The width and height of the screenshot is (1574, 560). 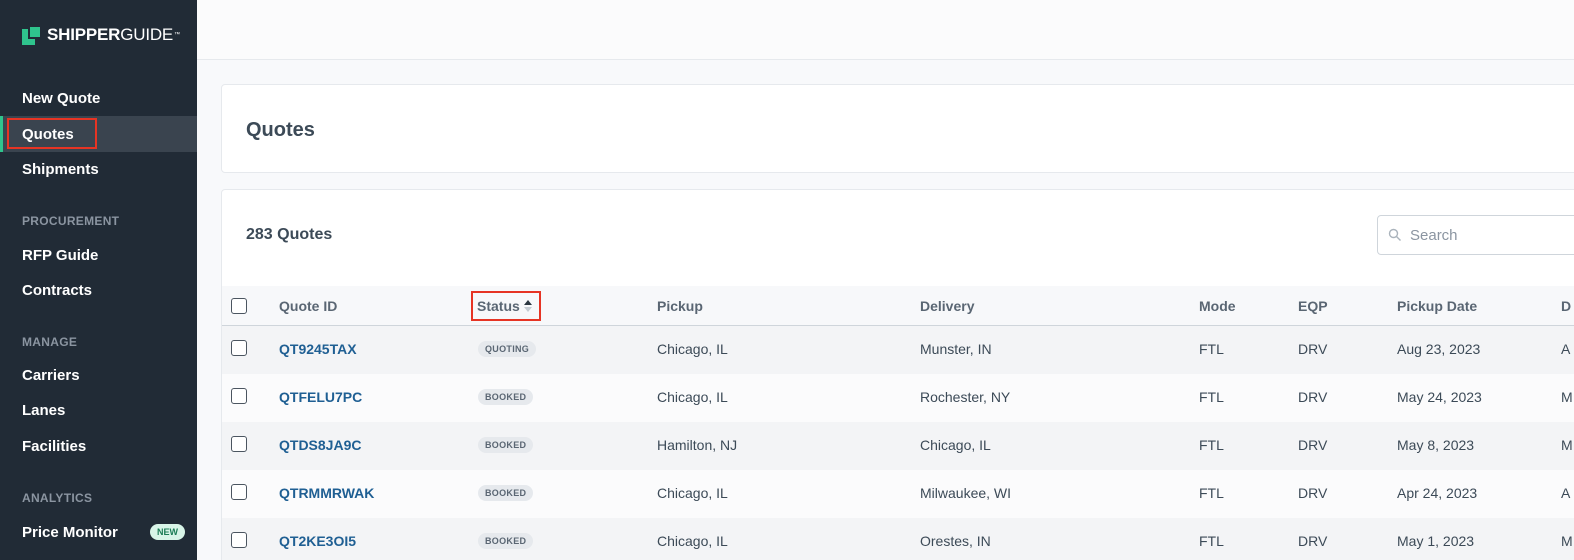 I want to click on sidebar-item-new-quote: New Quote, so click(x=98, y=98).